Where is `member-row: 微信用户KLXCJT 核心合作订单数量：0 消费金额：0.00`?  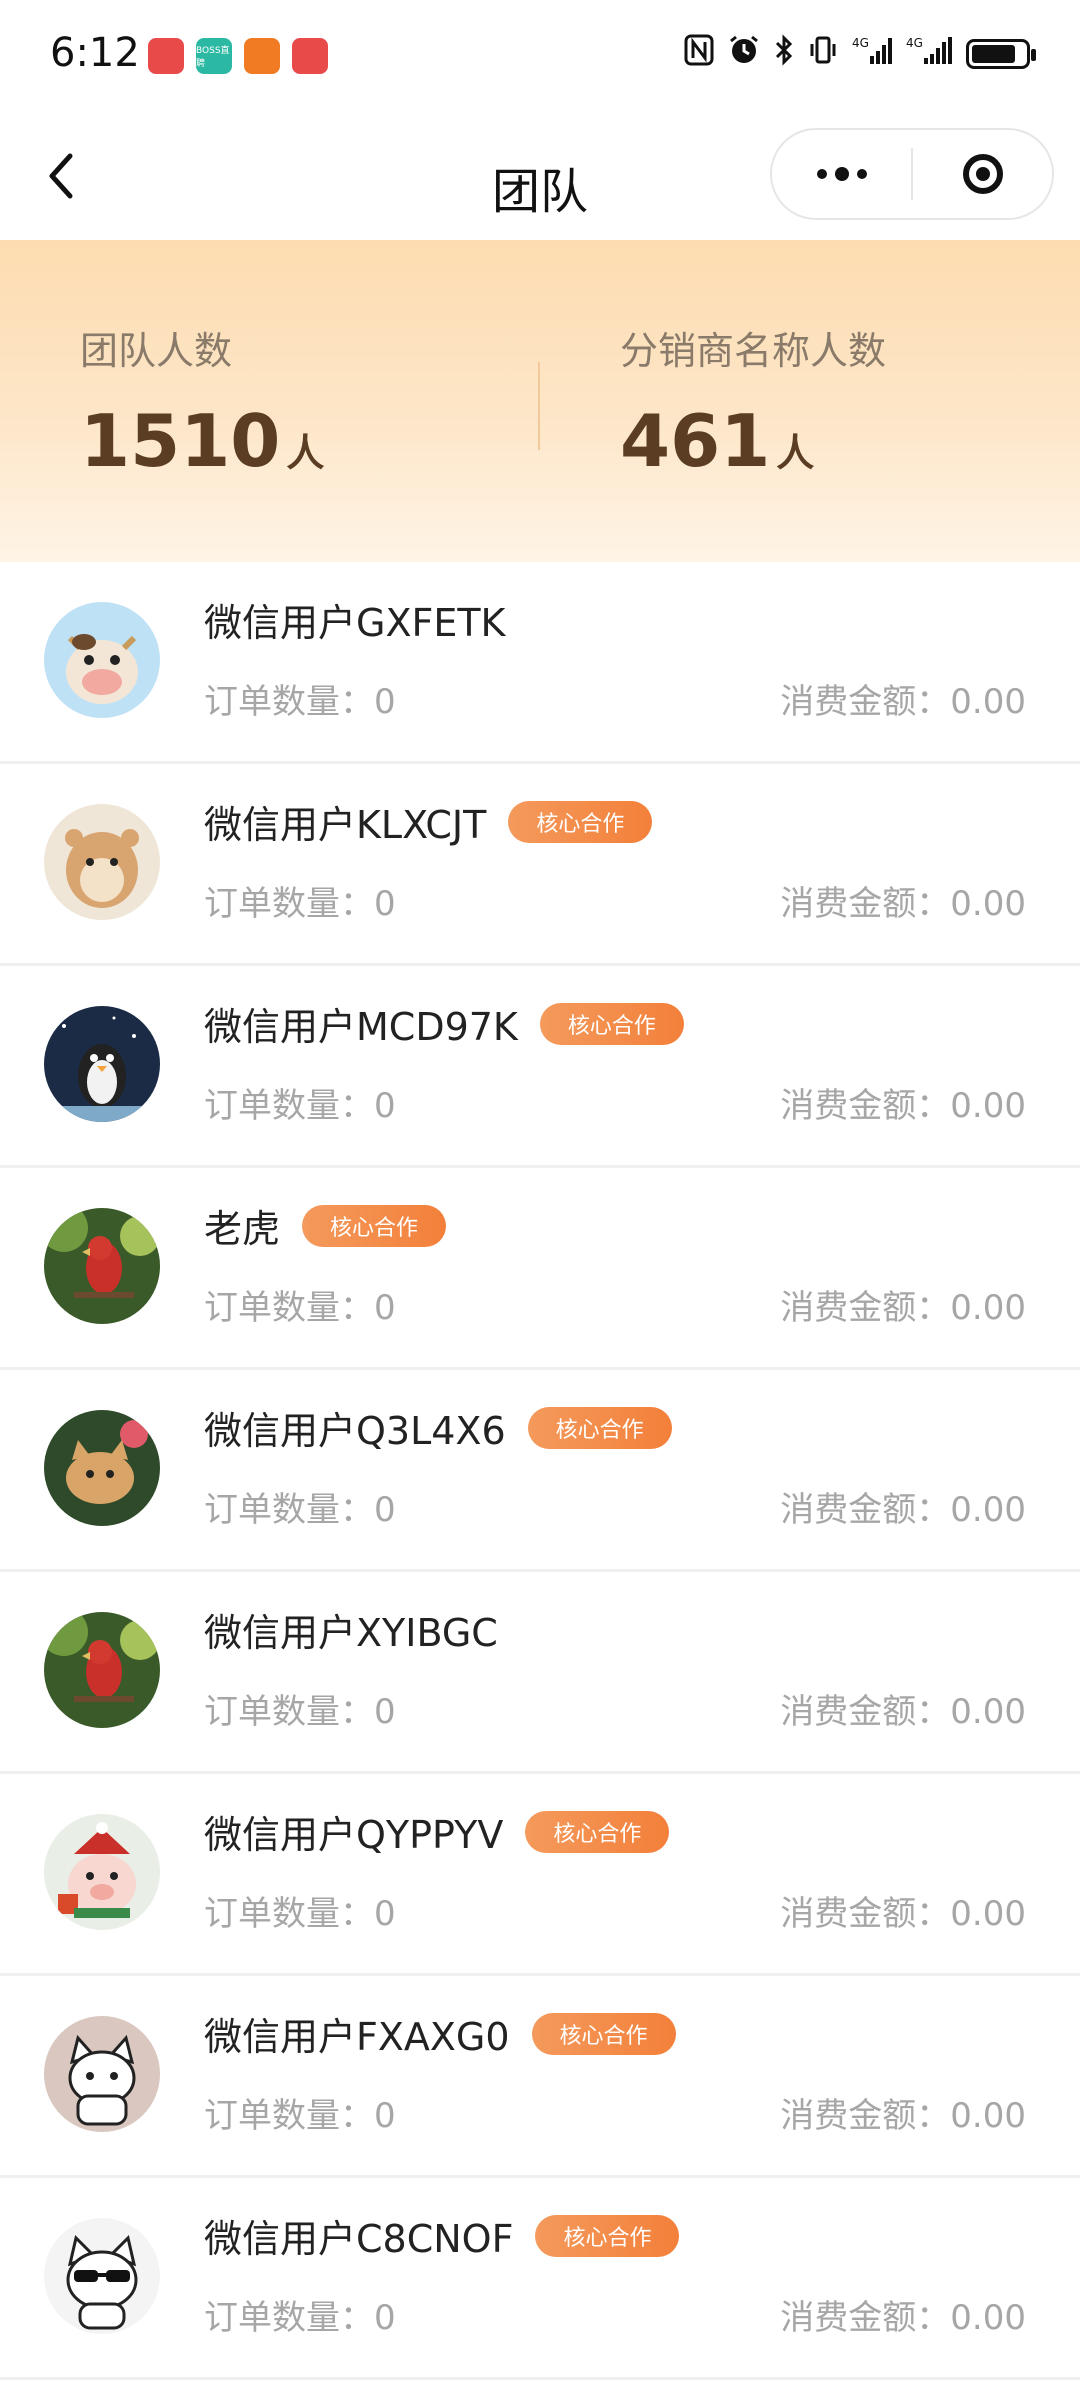
member-row: 微信用户KLXCJT 核心合作订单数量：0 消费金额：0.00 is located at coordinates (540, 865).